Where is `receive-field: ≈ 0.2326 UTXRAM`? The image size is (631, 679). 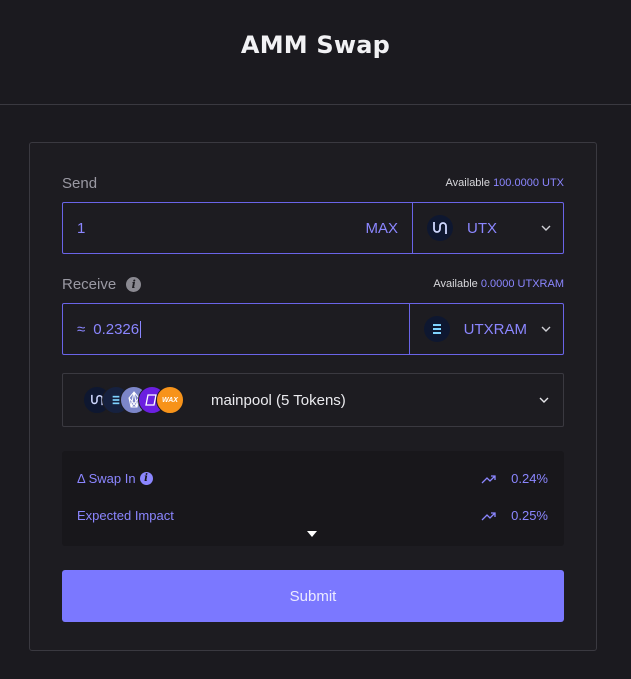
receive-field: ≈ 0.2326 UTXRAM is located at coordinates (313, 329).